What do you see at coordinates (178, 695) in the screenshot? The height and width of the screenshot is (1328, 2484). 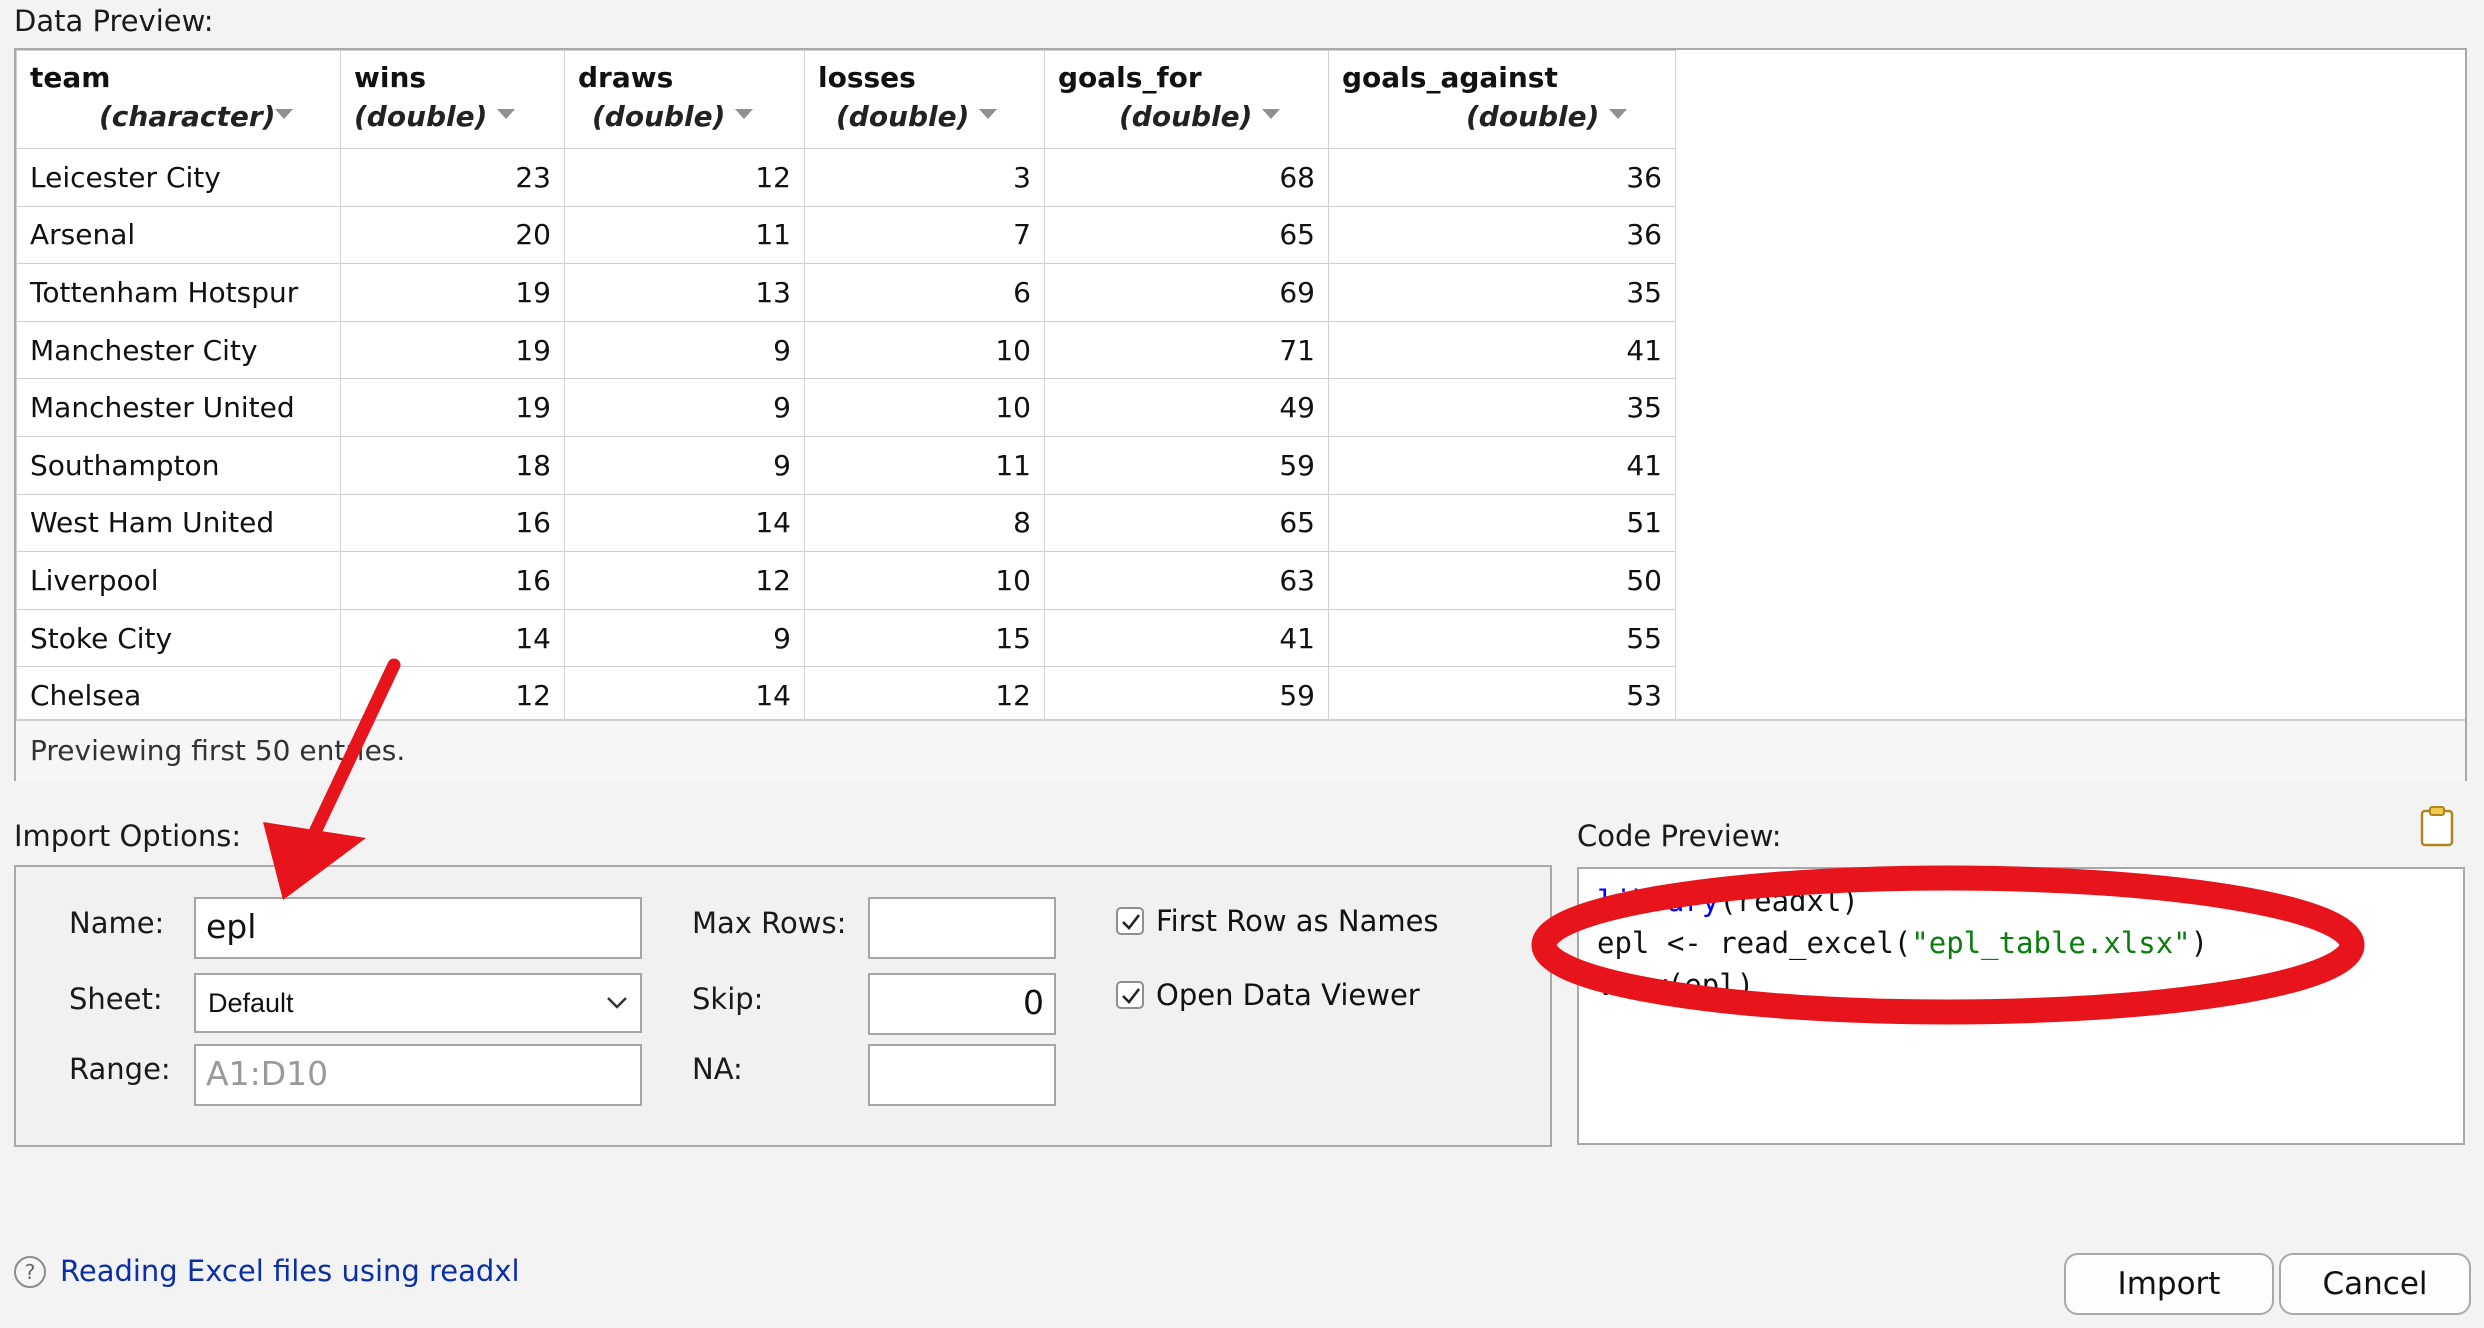 I see `cell-team: Chelsea` at bounding box center [178, 695].